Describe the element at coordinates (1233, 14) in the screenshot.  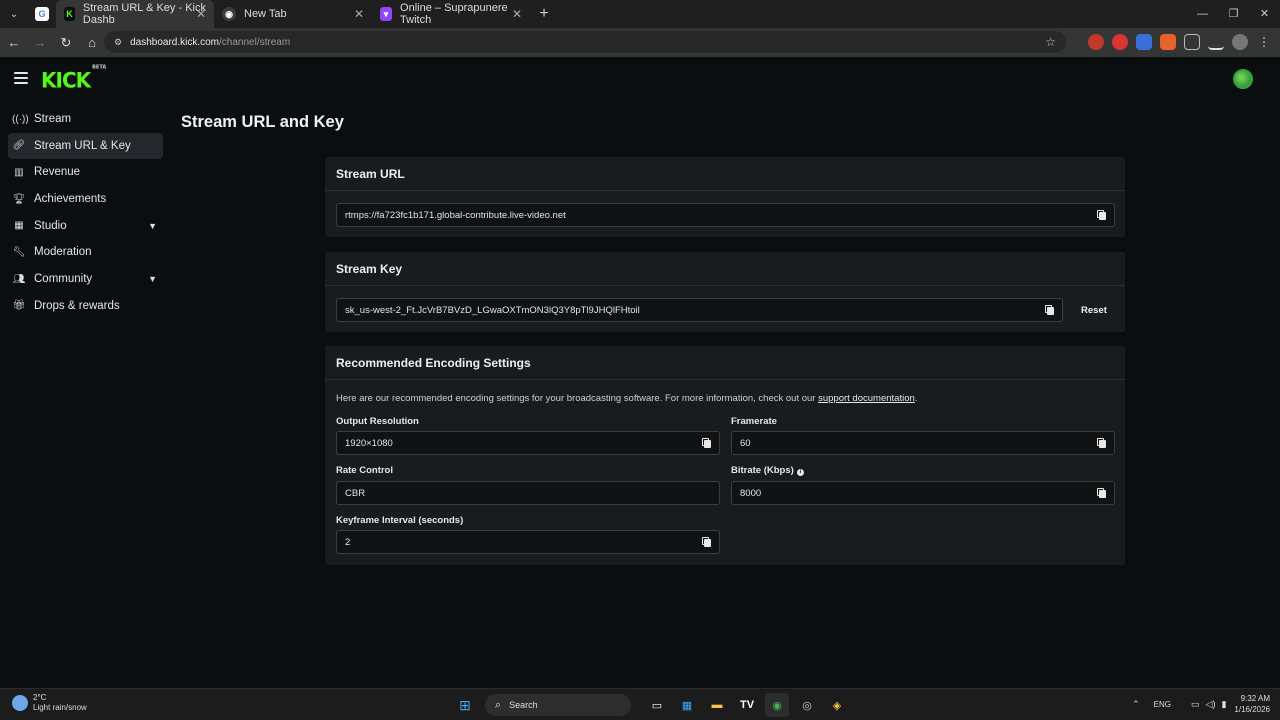
I see `restore-icon: ❐` at that location.